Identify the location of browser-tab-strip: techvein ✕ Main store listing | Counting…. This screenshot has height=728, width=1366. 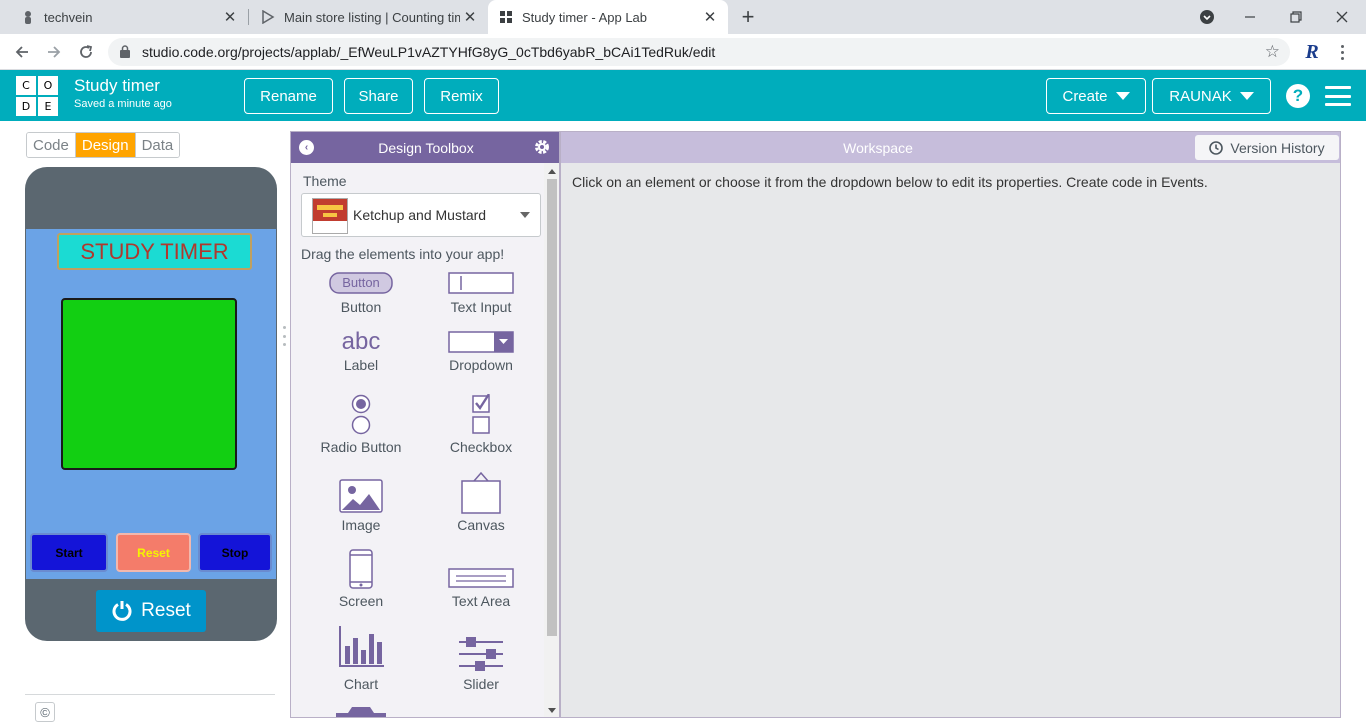
(683, 17).